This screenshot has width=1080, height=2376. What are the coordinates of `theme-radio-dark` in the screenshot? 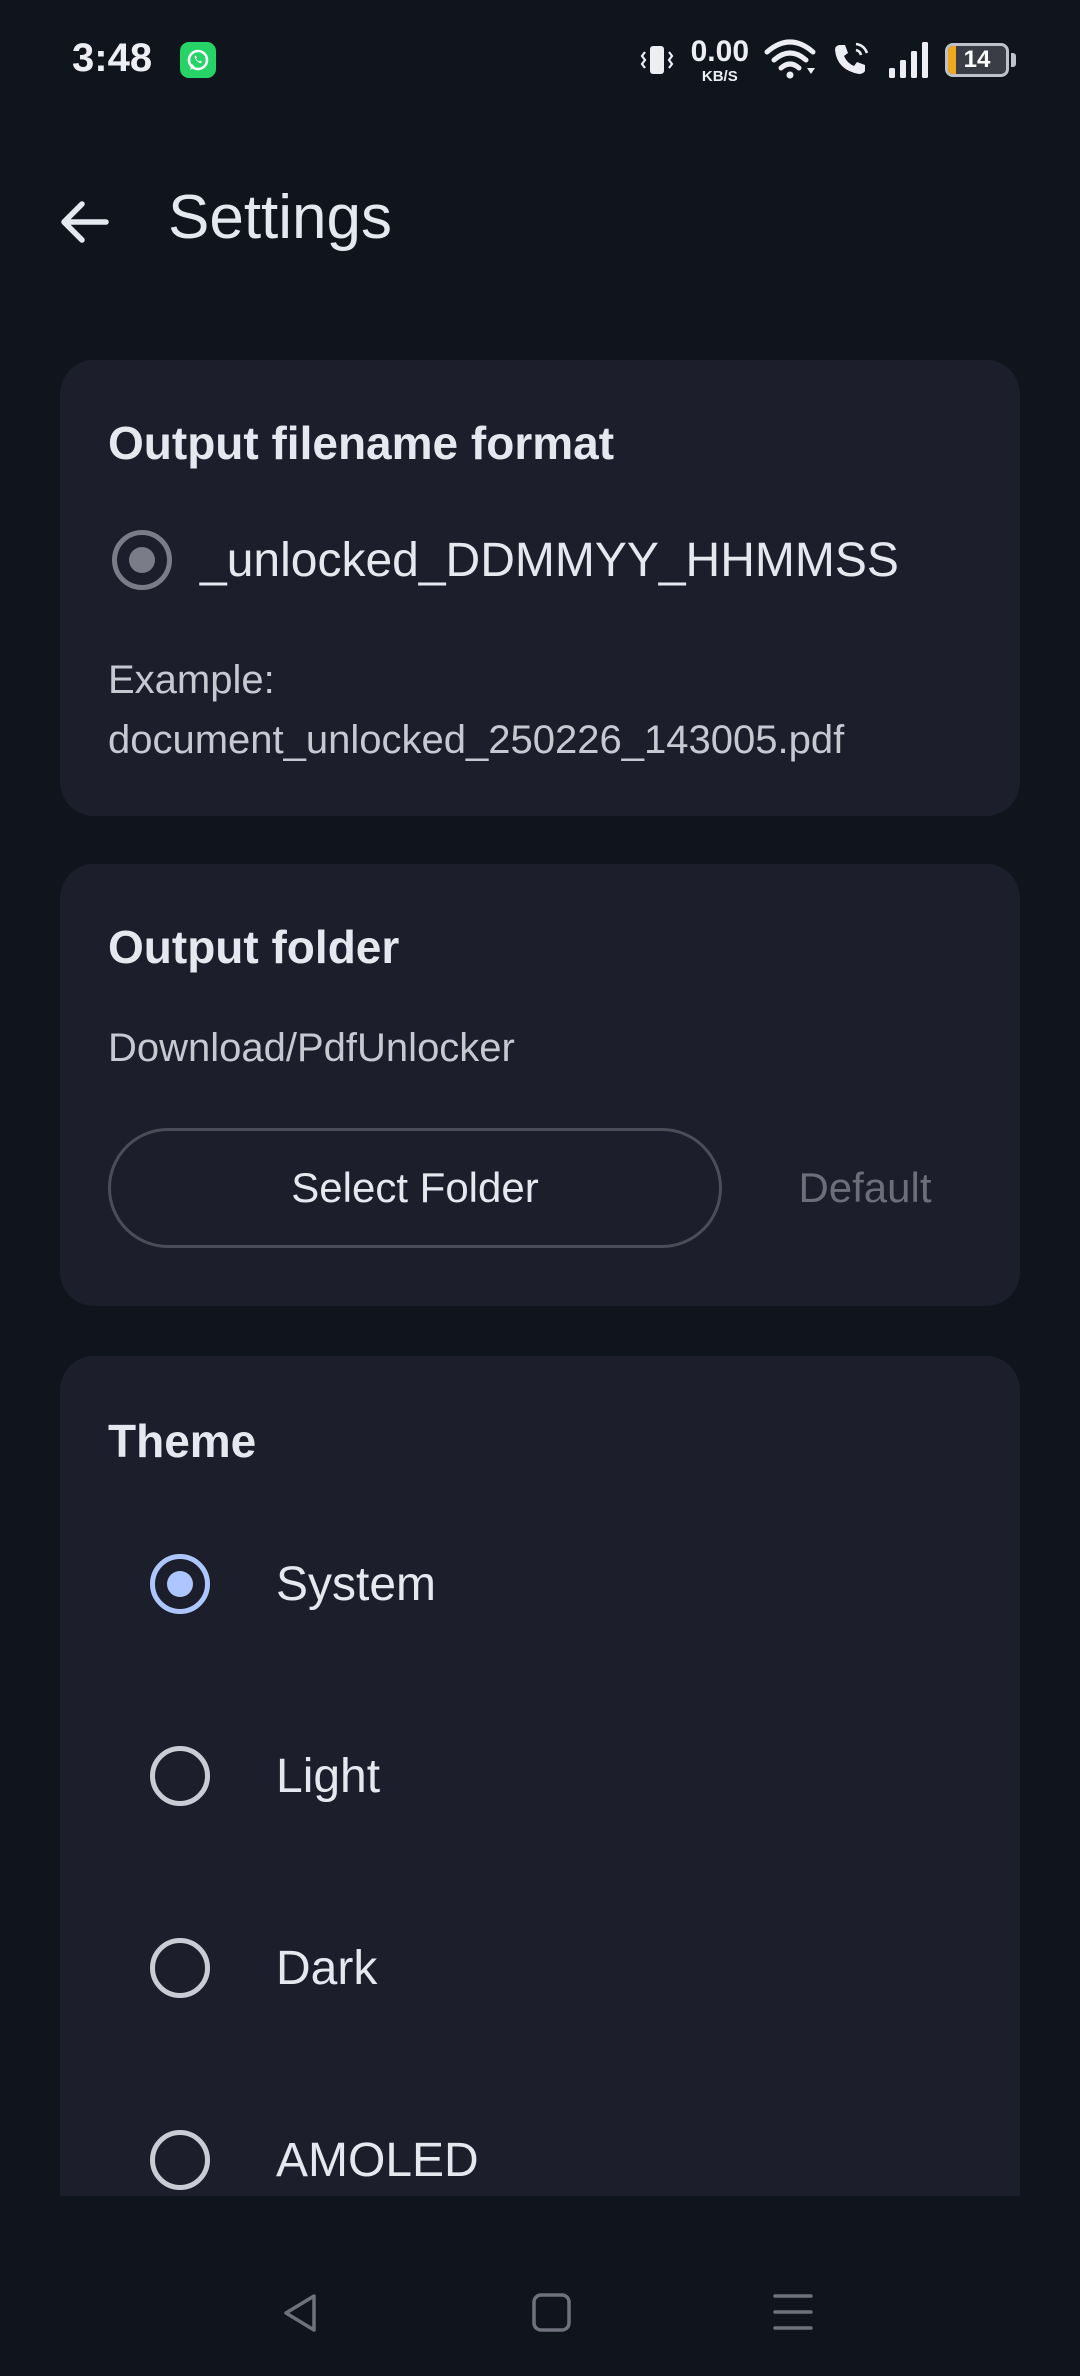 It's located at (180, 1968).